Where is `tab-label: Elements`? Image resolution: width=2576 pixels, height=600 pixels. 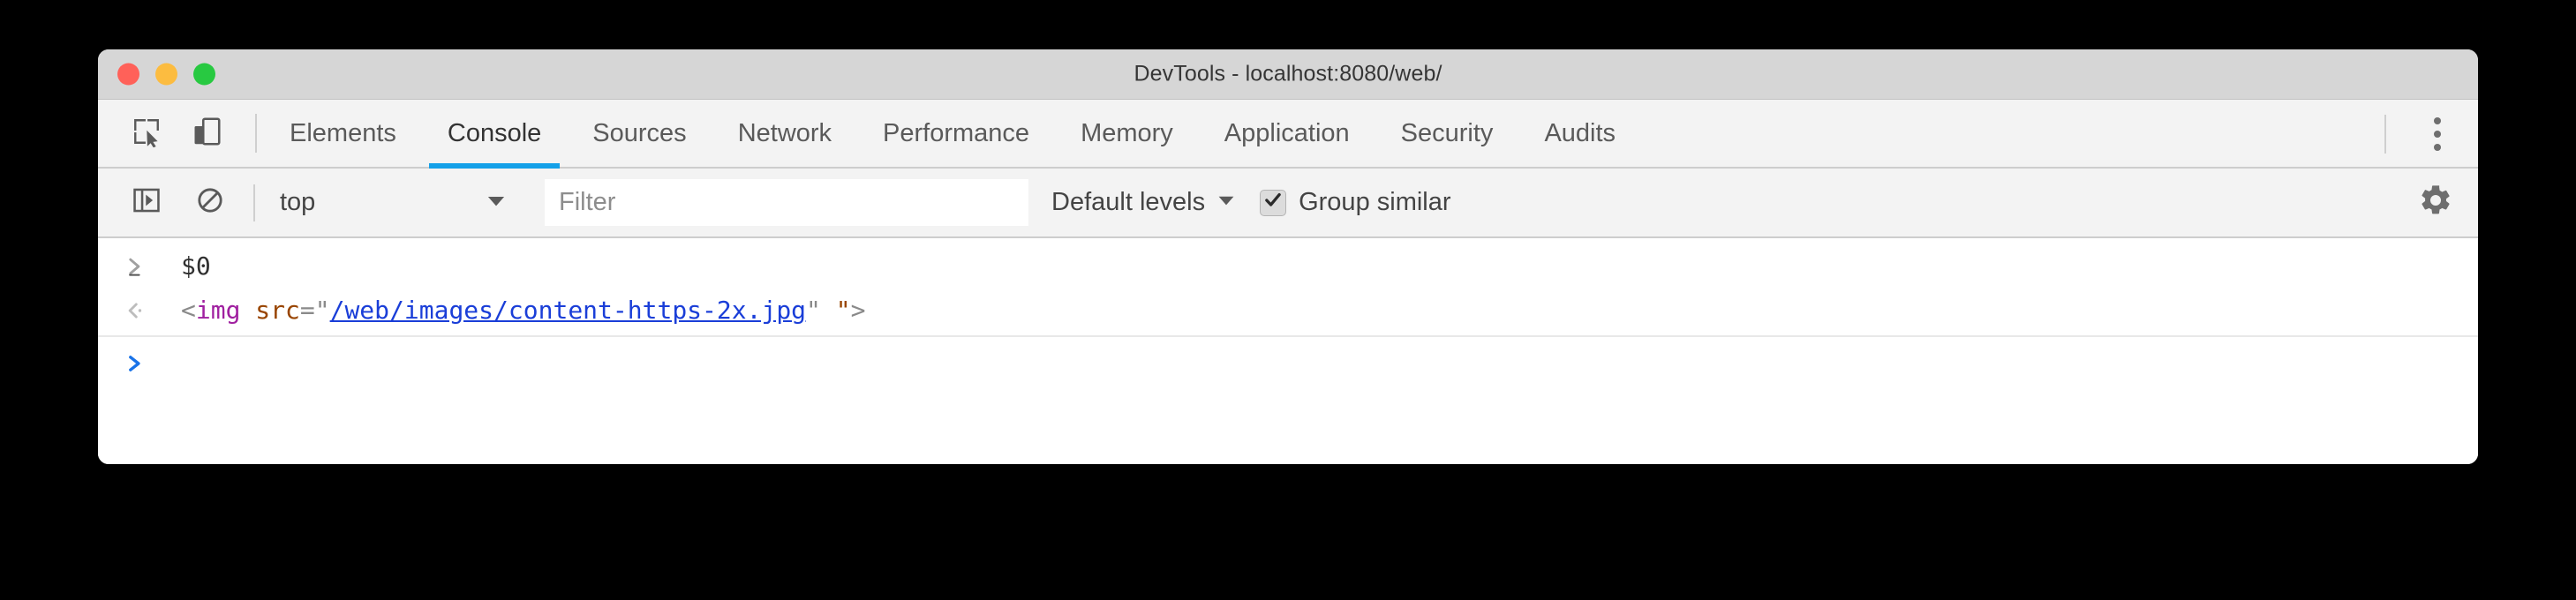
tab-label: Elements is located at coordinates (343, 132).